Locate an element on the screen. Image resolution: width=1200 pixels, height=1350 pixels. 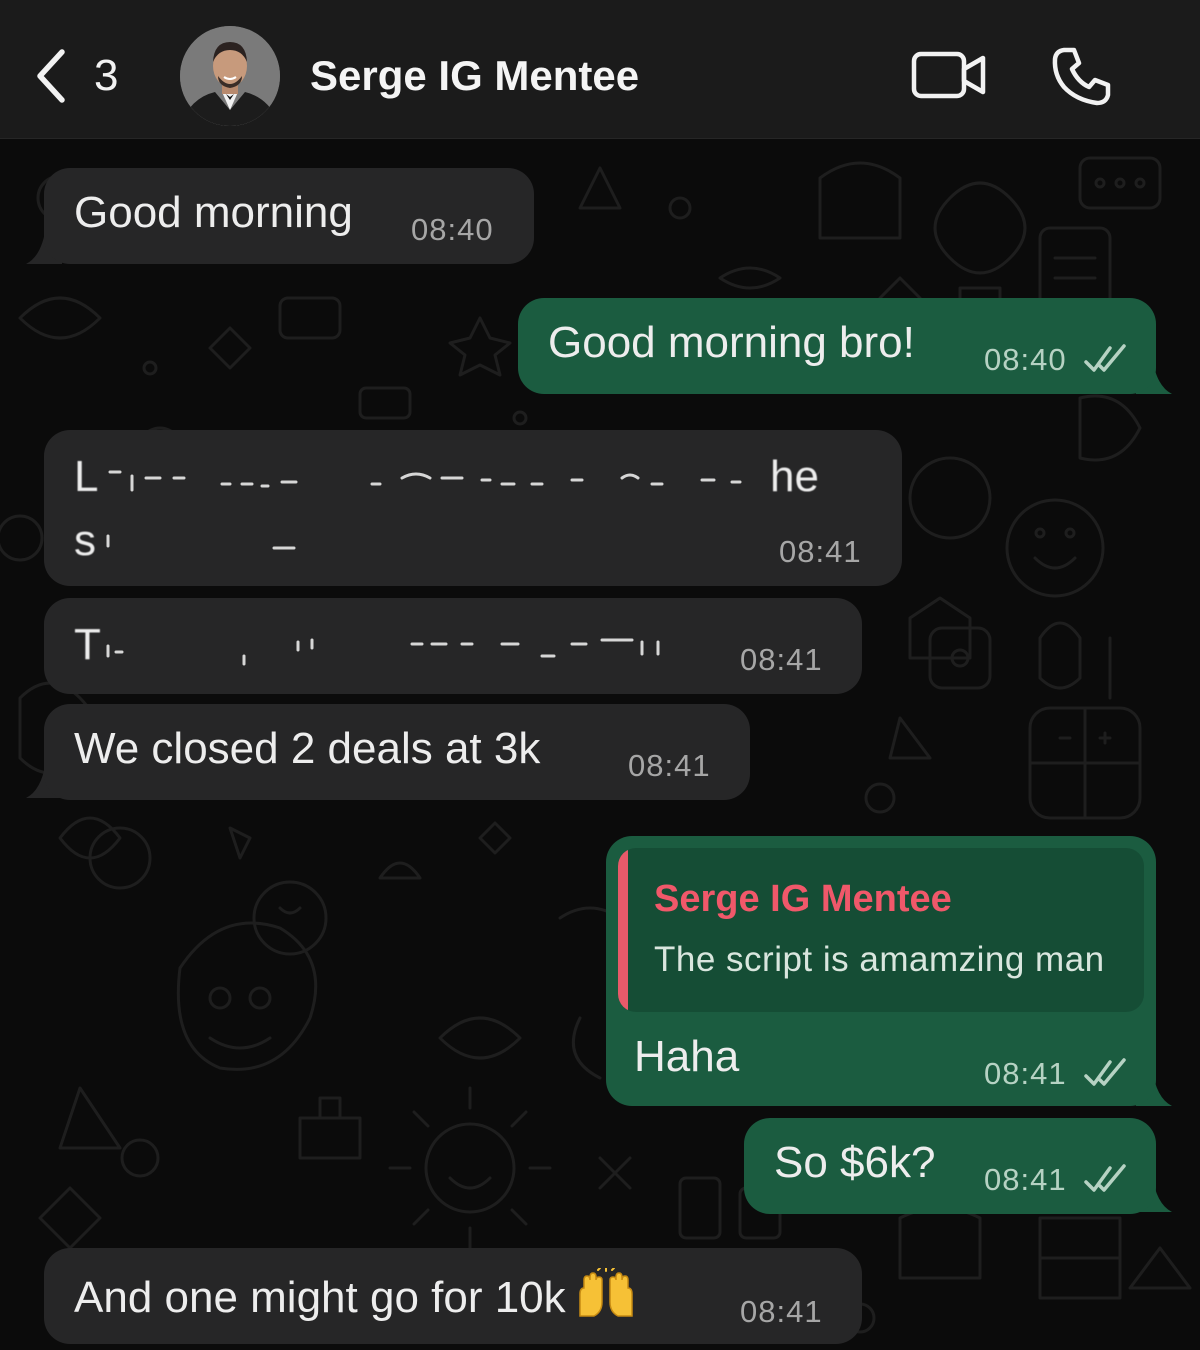
message-text-fragment: L is located at coordinates (86, 476).